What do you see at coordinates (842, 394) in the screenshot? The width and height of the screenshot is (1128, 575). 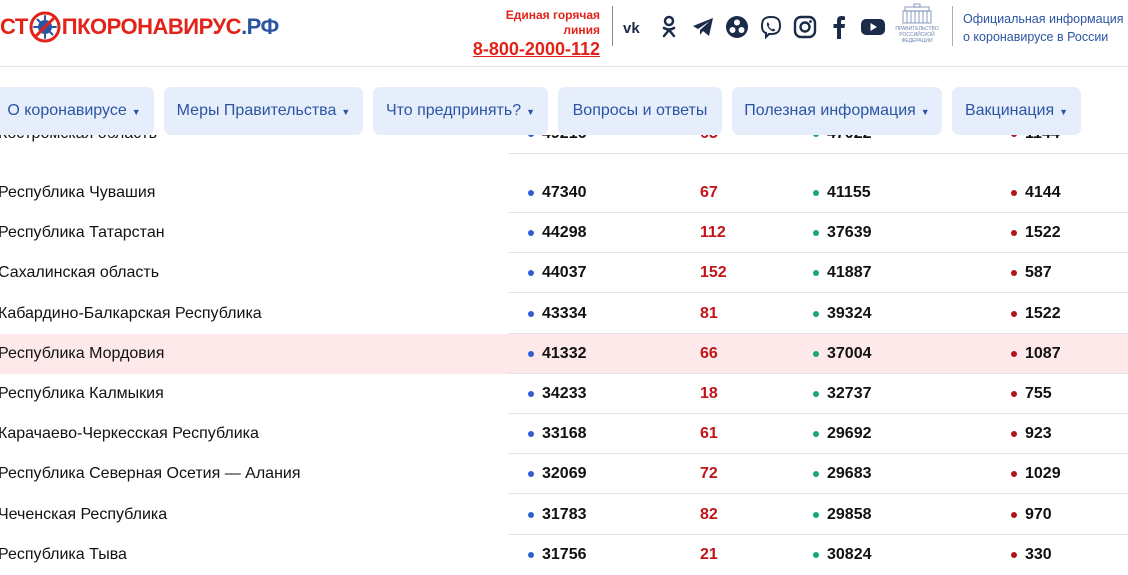 I see `recovered-cell: 32737` at bounding box center [842, 394].